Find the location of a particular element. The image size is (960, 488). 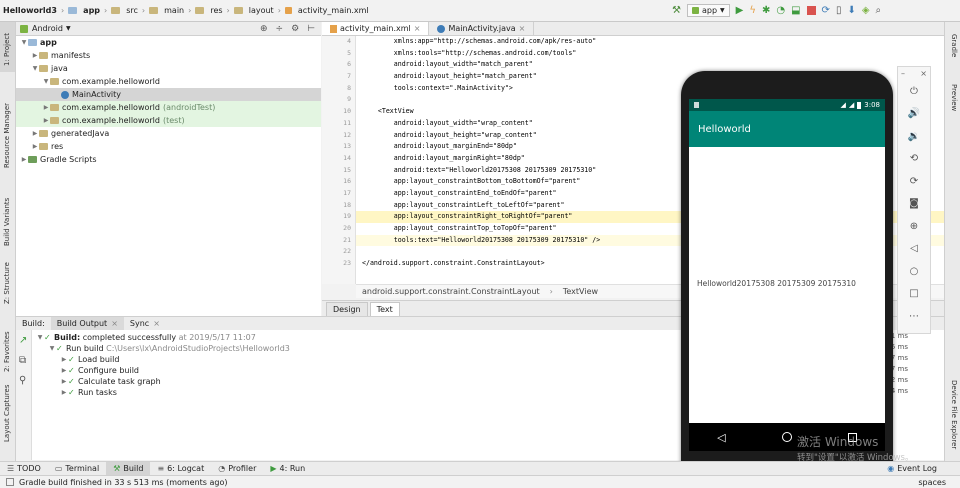

tree-item: MainActivity is located at coordinates (168, 94).